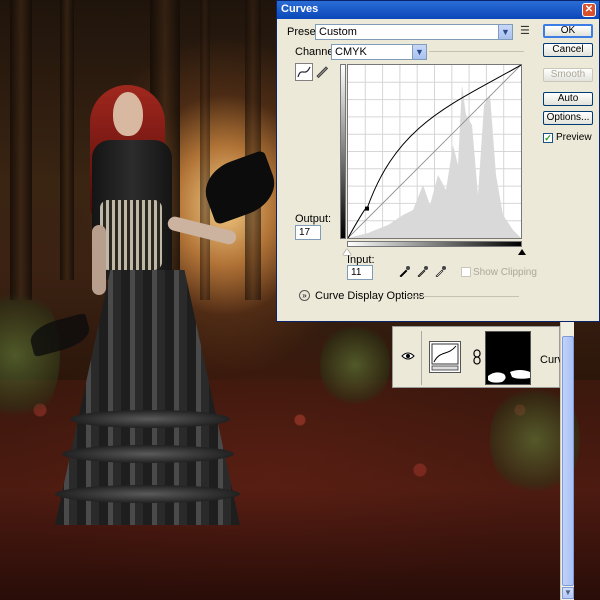 The width and height of the screenshot is (600, 600). I want to click on bush, so click(355, 365).